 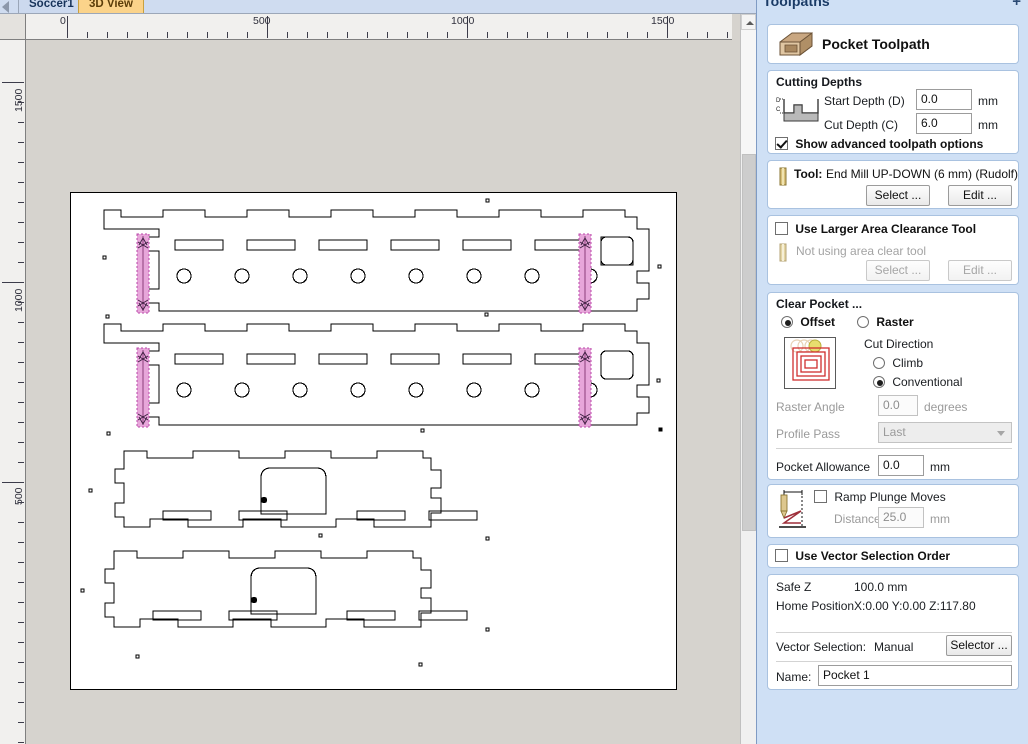 What do you see at coordinates (463, 21) in the screenshot?
I see `ruler-h-label-1000: 1000` at bounding box center [463, 21].